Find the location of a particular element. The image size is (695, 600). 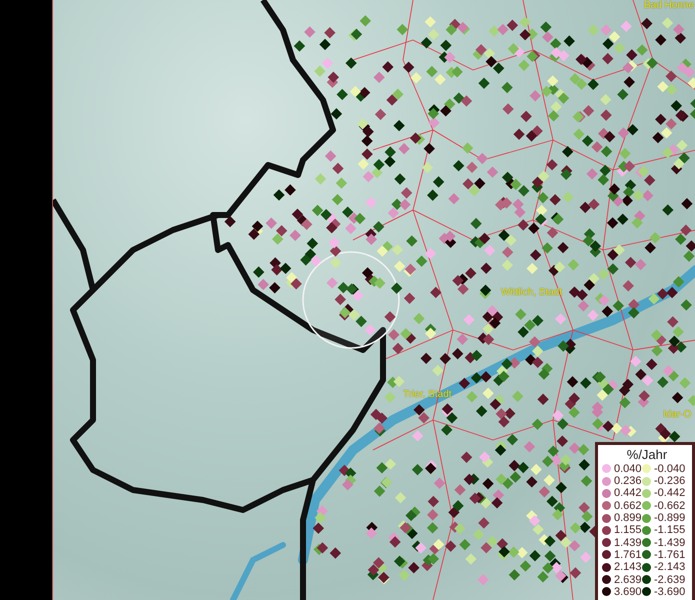

legend-value: 0.040 is located at coordinates (628, 468).